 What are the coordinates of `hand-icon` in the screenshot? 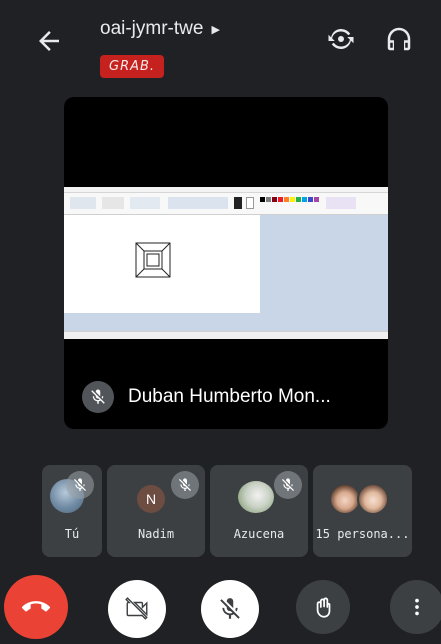 It's located at (323, 607).